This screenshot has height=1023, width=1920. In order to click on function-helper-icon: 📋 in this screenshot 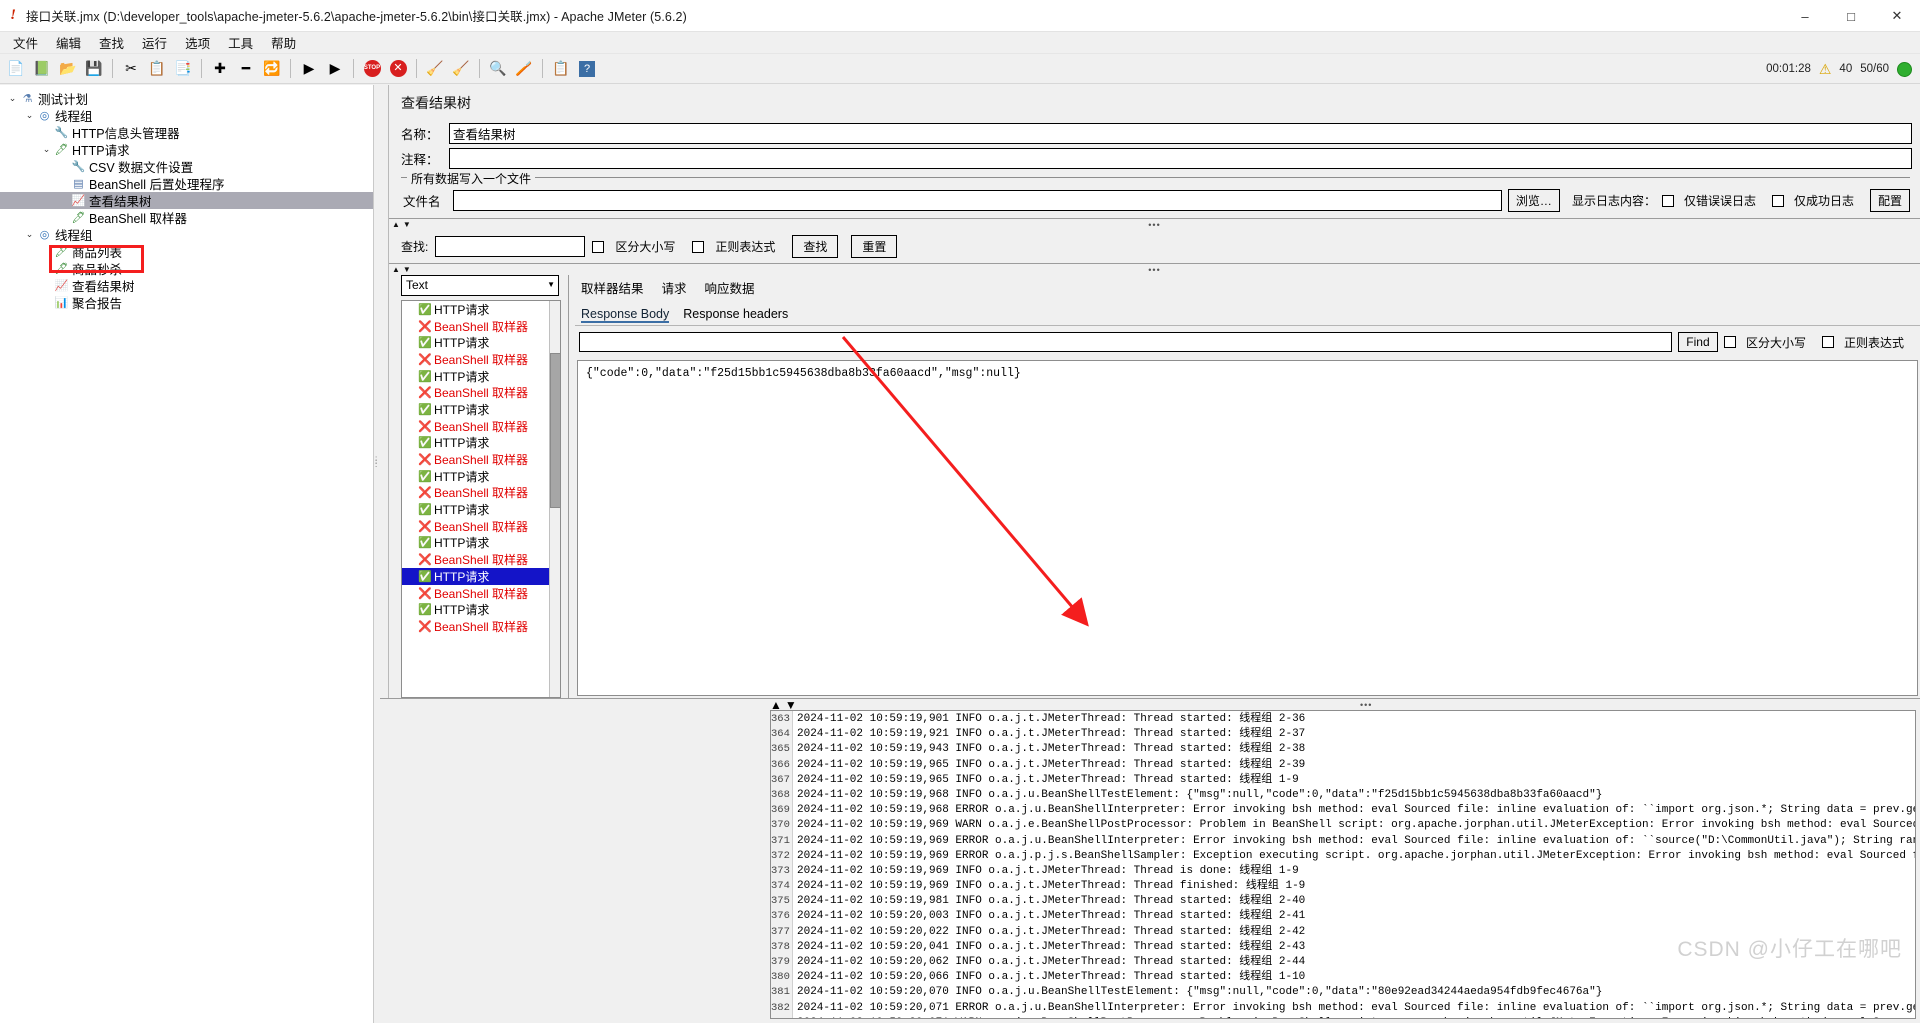, I will do `click(561, 69)`.